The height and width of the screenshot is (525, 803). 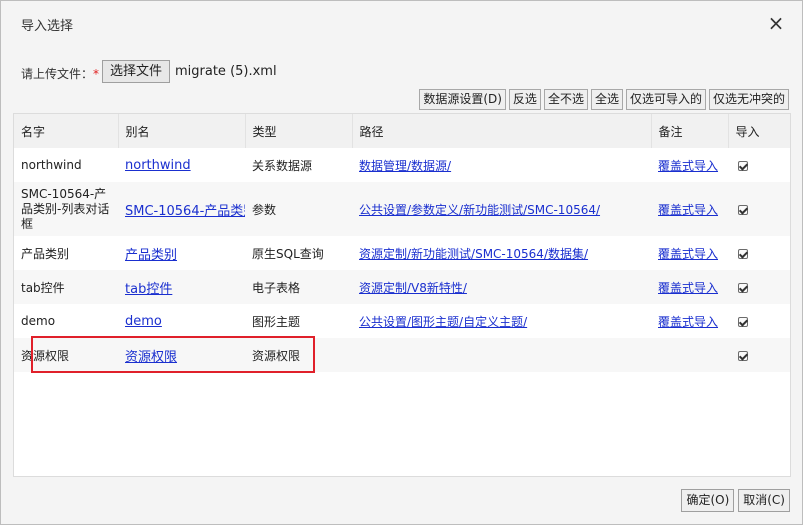 I want to click on cancel-button: 取消(C), so click(x=764, y=500).